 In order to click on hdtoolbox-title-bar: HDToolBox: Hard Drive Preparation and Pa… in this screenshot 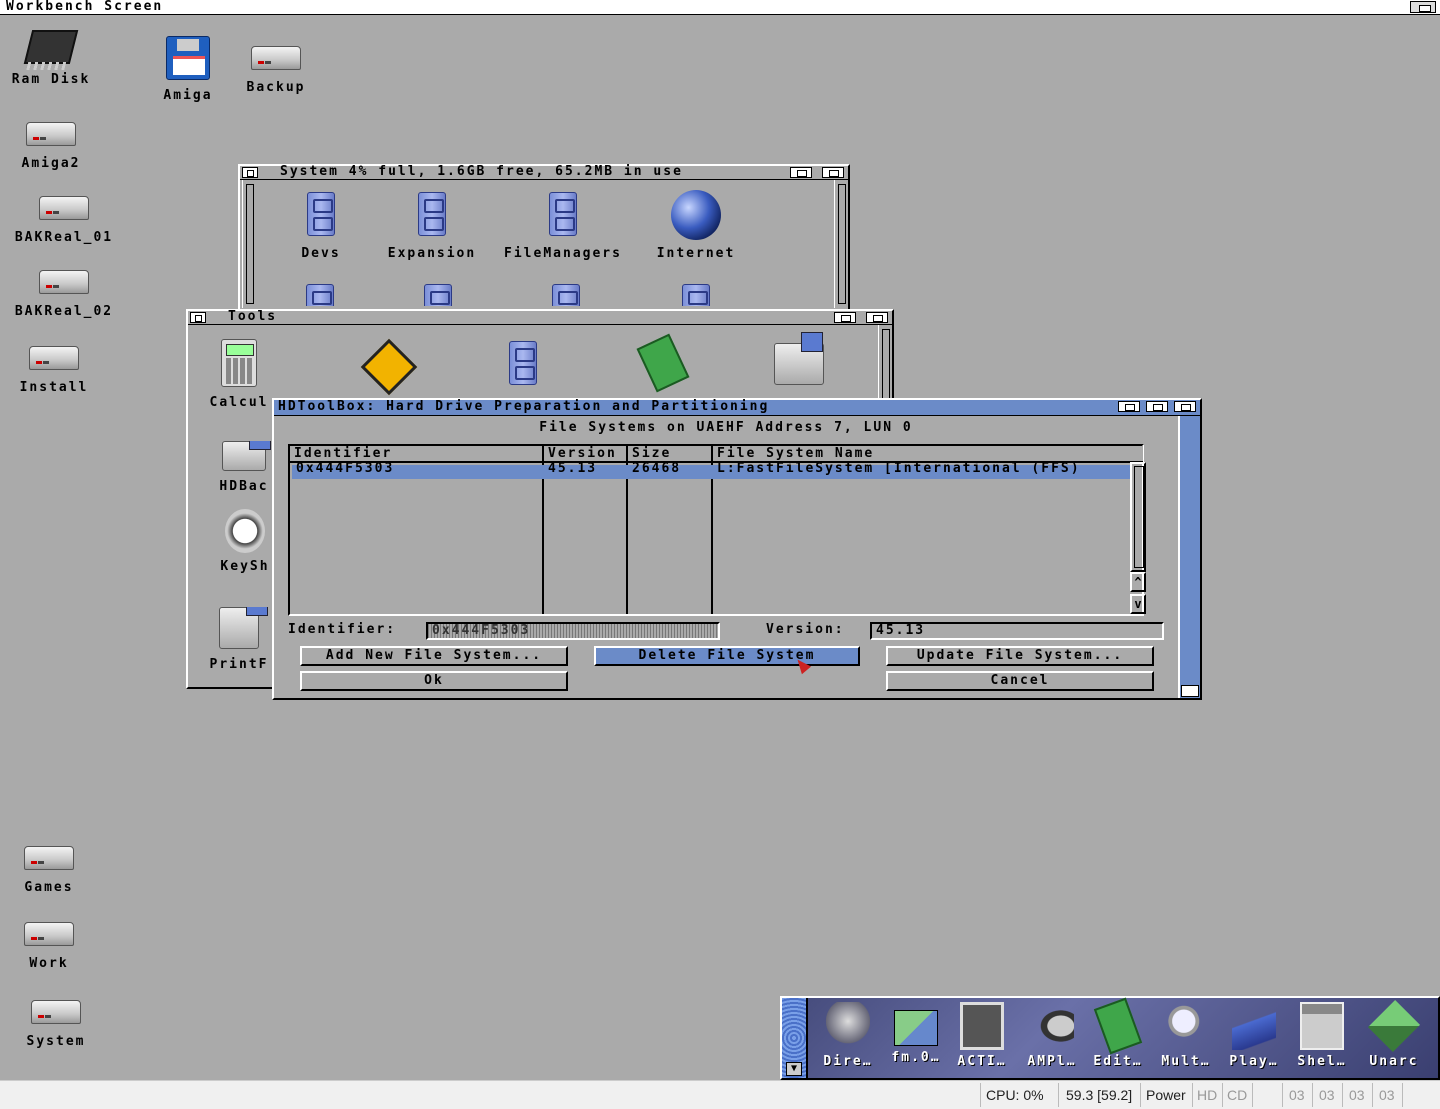, I will do `click(737, 407)`.